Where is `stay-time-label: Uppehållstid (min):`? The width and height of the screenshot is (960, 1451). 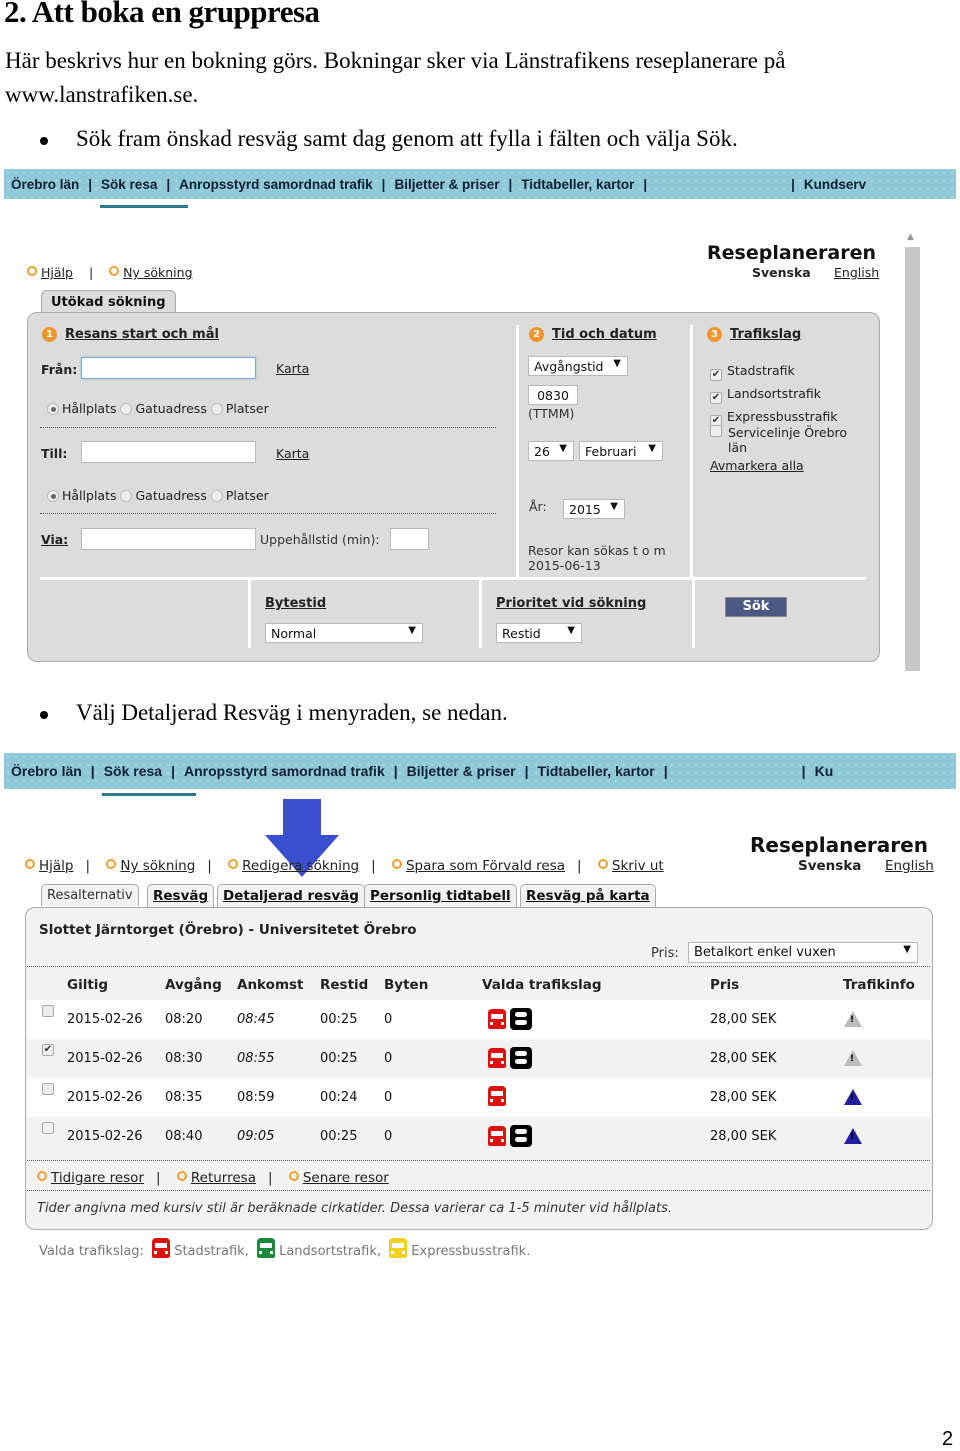
stay-time-label: Uppehållstid (min): is located at coordinates (320, 539).